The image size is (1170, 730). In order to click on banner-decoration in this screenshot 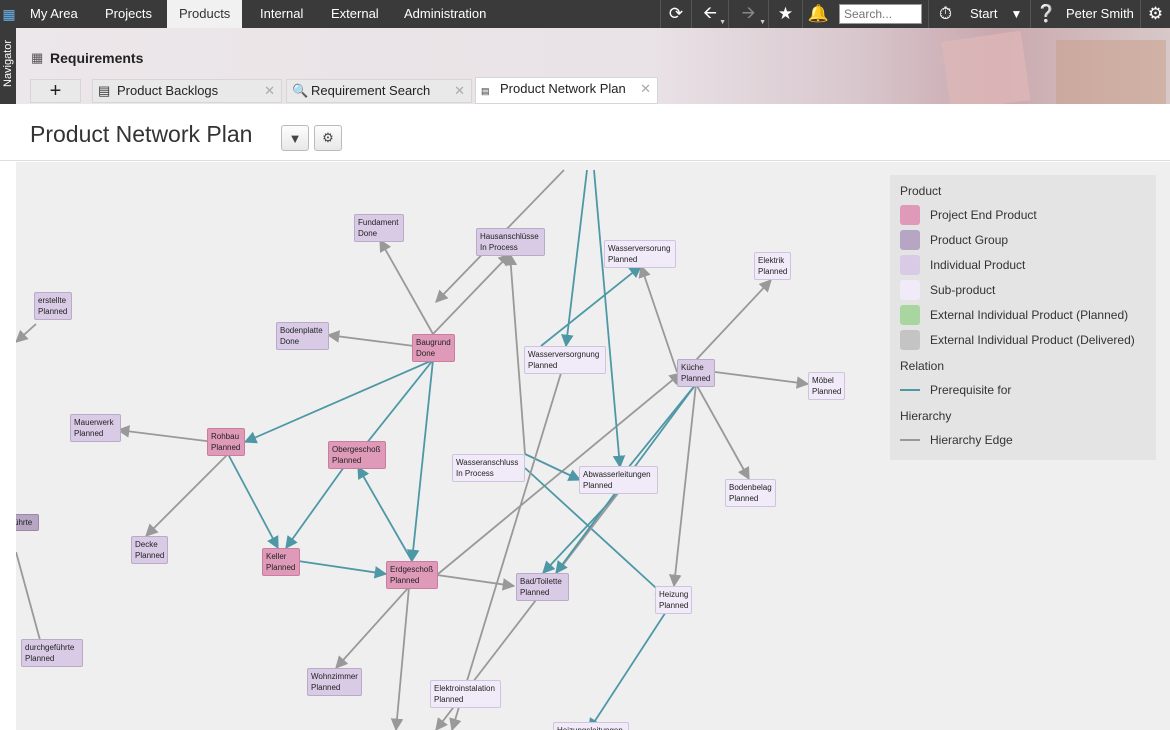, I will do `click(1111, 72)`.